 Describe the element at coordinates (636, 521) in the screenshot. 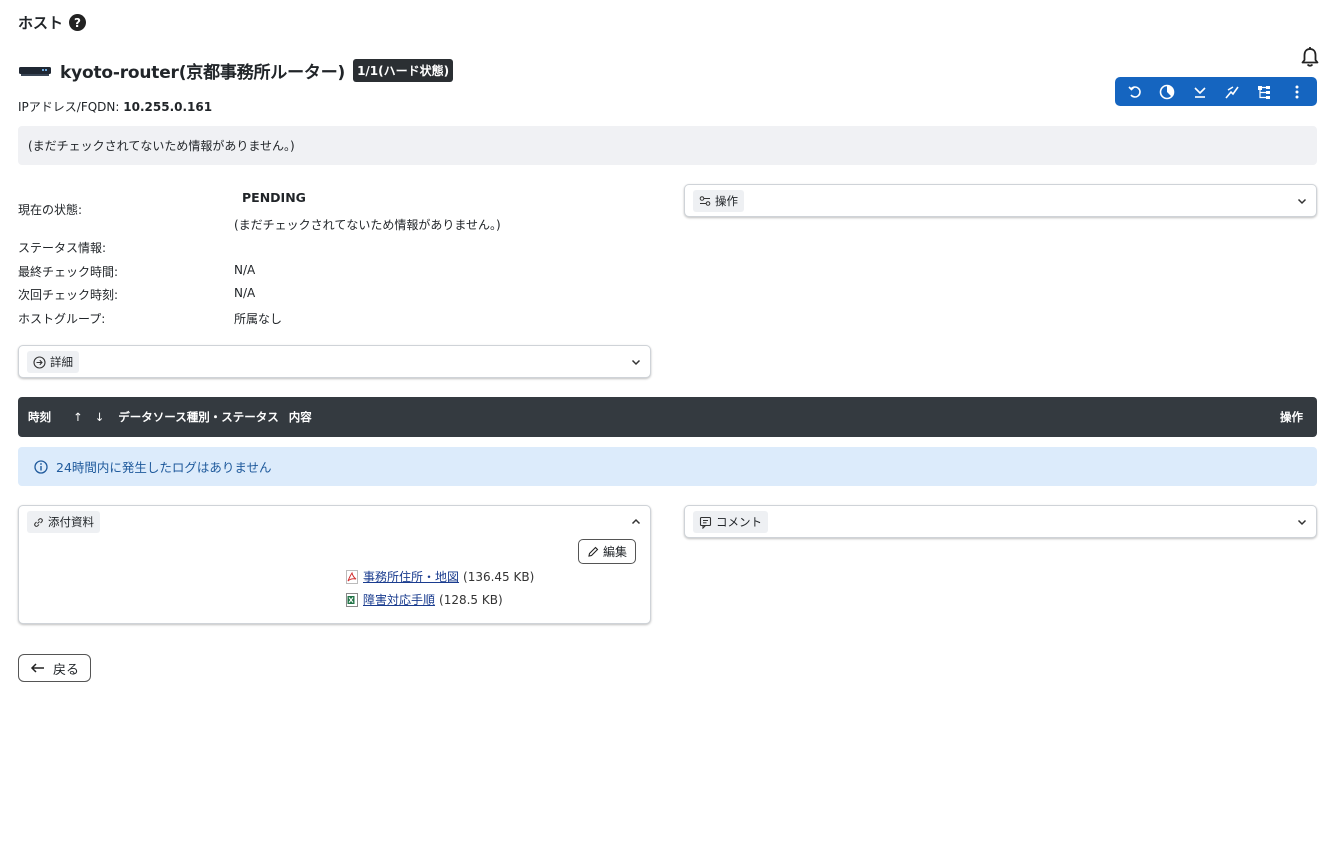

I see `chevron-up-icon` at that location.